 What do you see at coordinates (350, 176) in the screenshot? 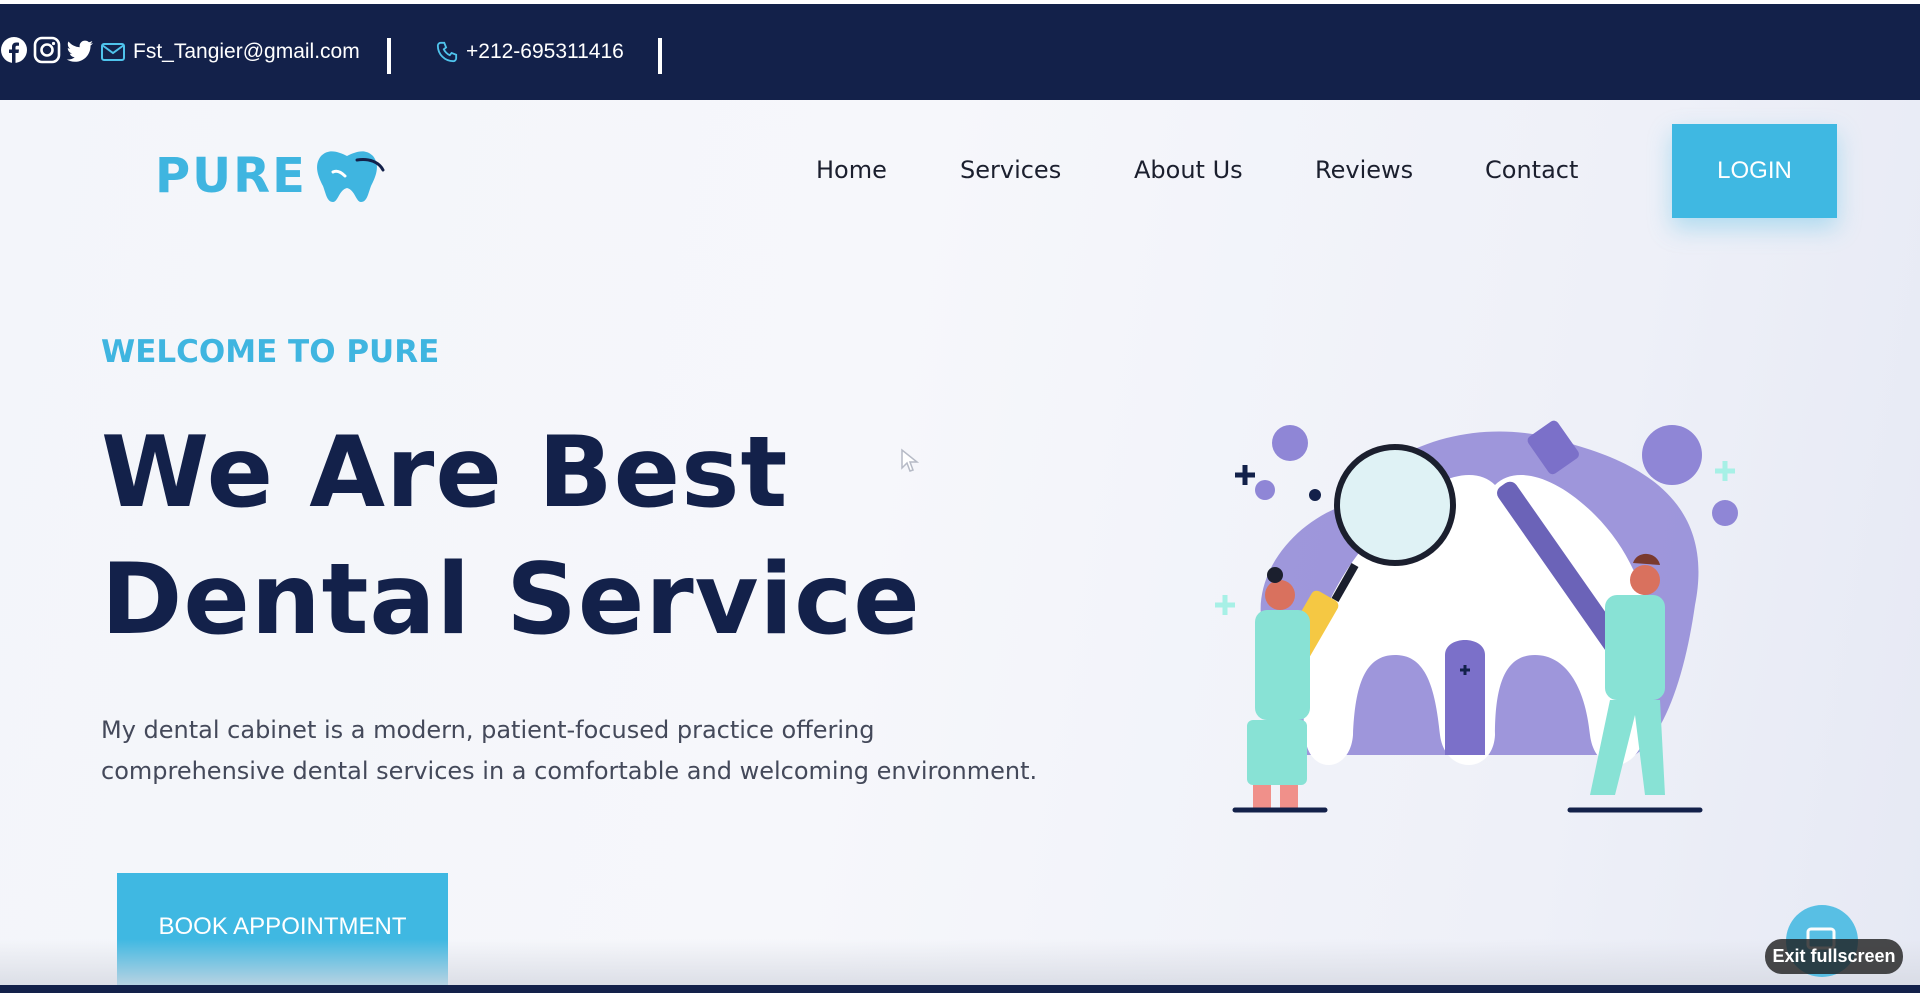
I see `tooth-icon` at bounding box center [350, 176].